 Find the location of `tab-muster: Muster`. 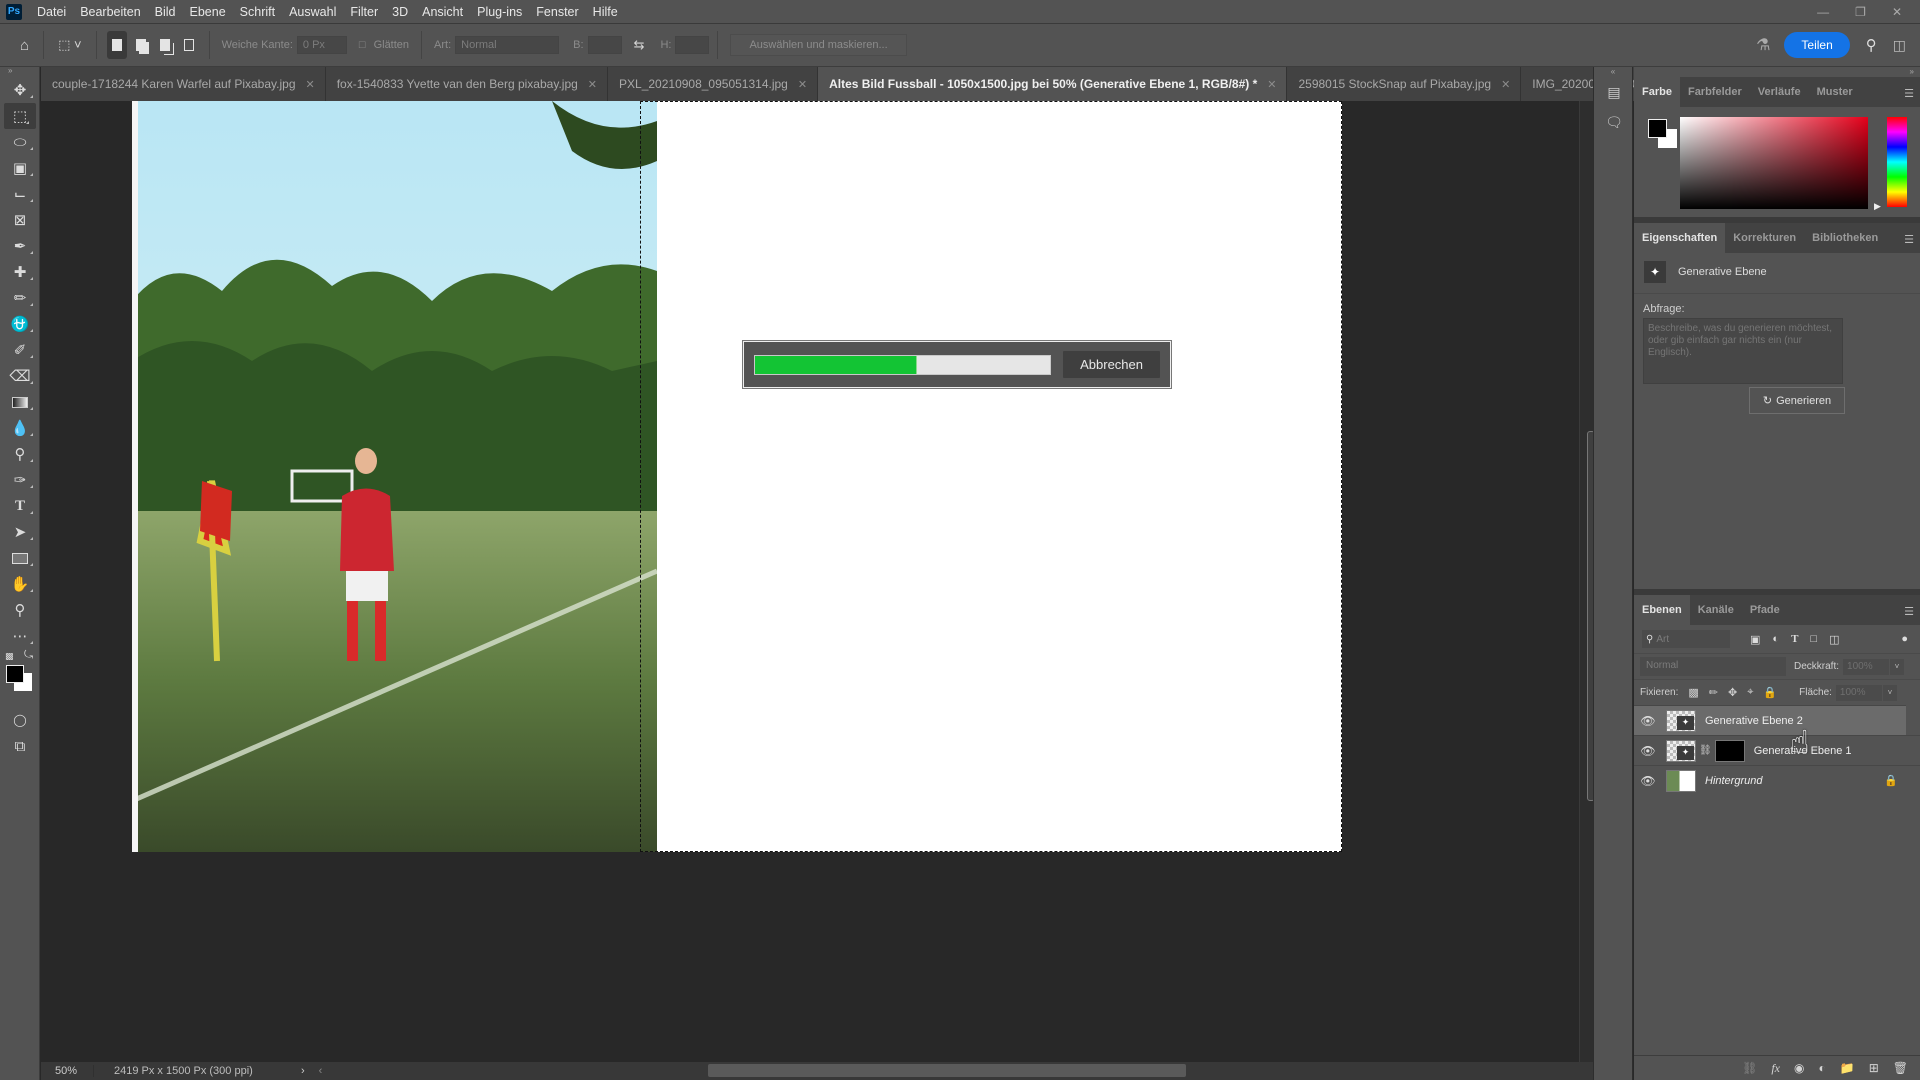

tab-muster: Muster is located at coordinates (1835, 92).